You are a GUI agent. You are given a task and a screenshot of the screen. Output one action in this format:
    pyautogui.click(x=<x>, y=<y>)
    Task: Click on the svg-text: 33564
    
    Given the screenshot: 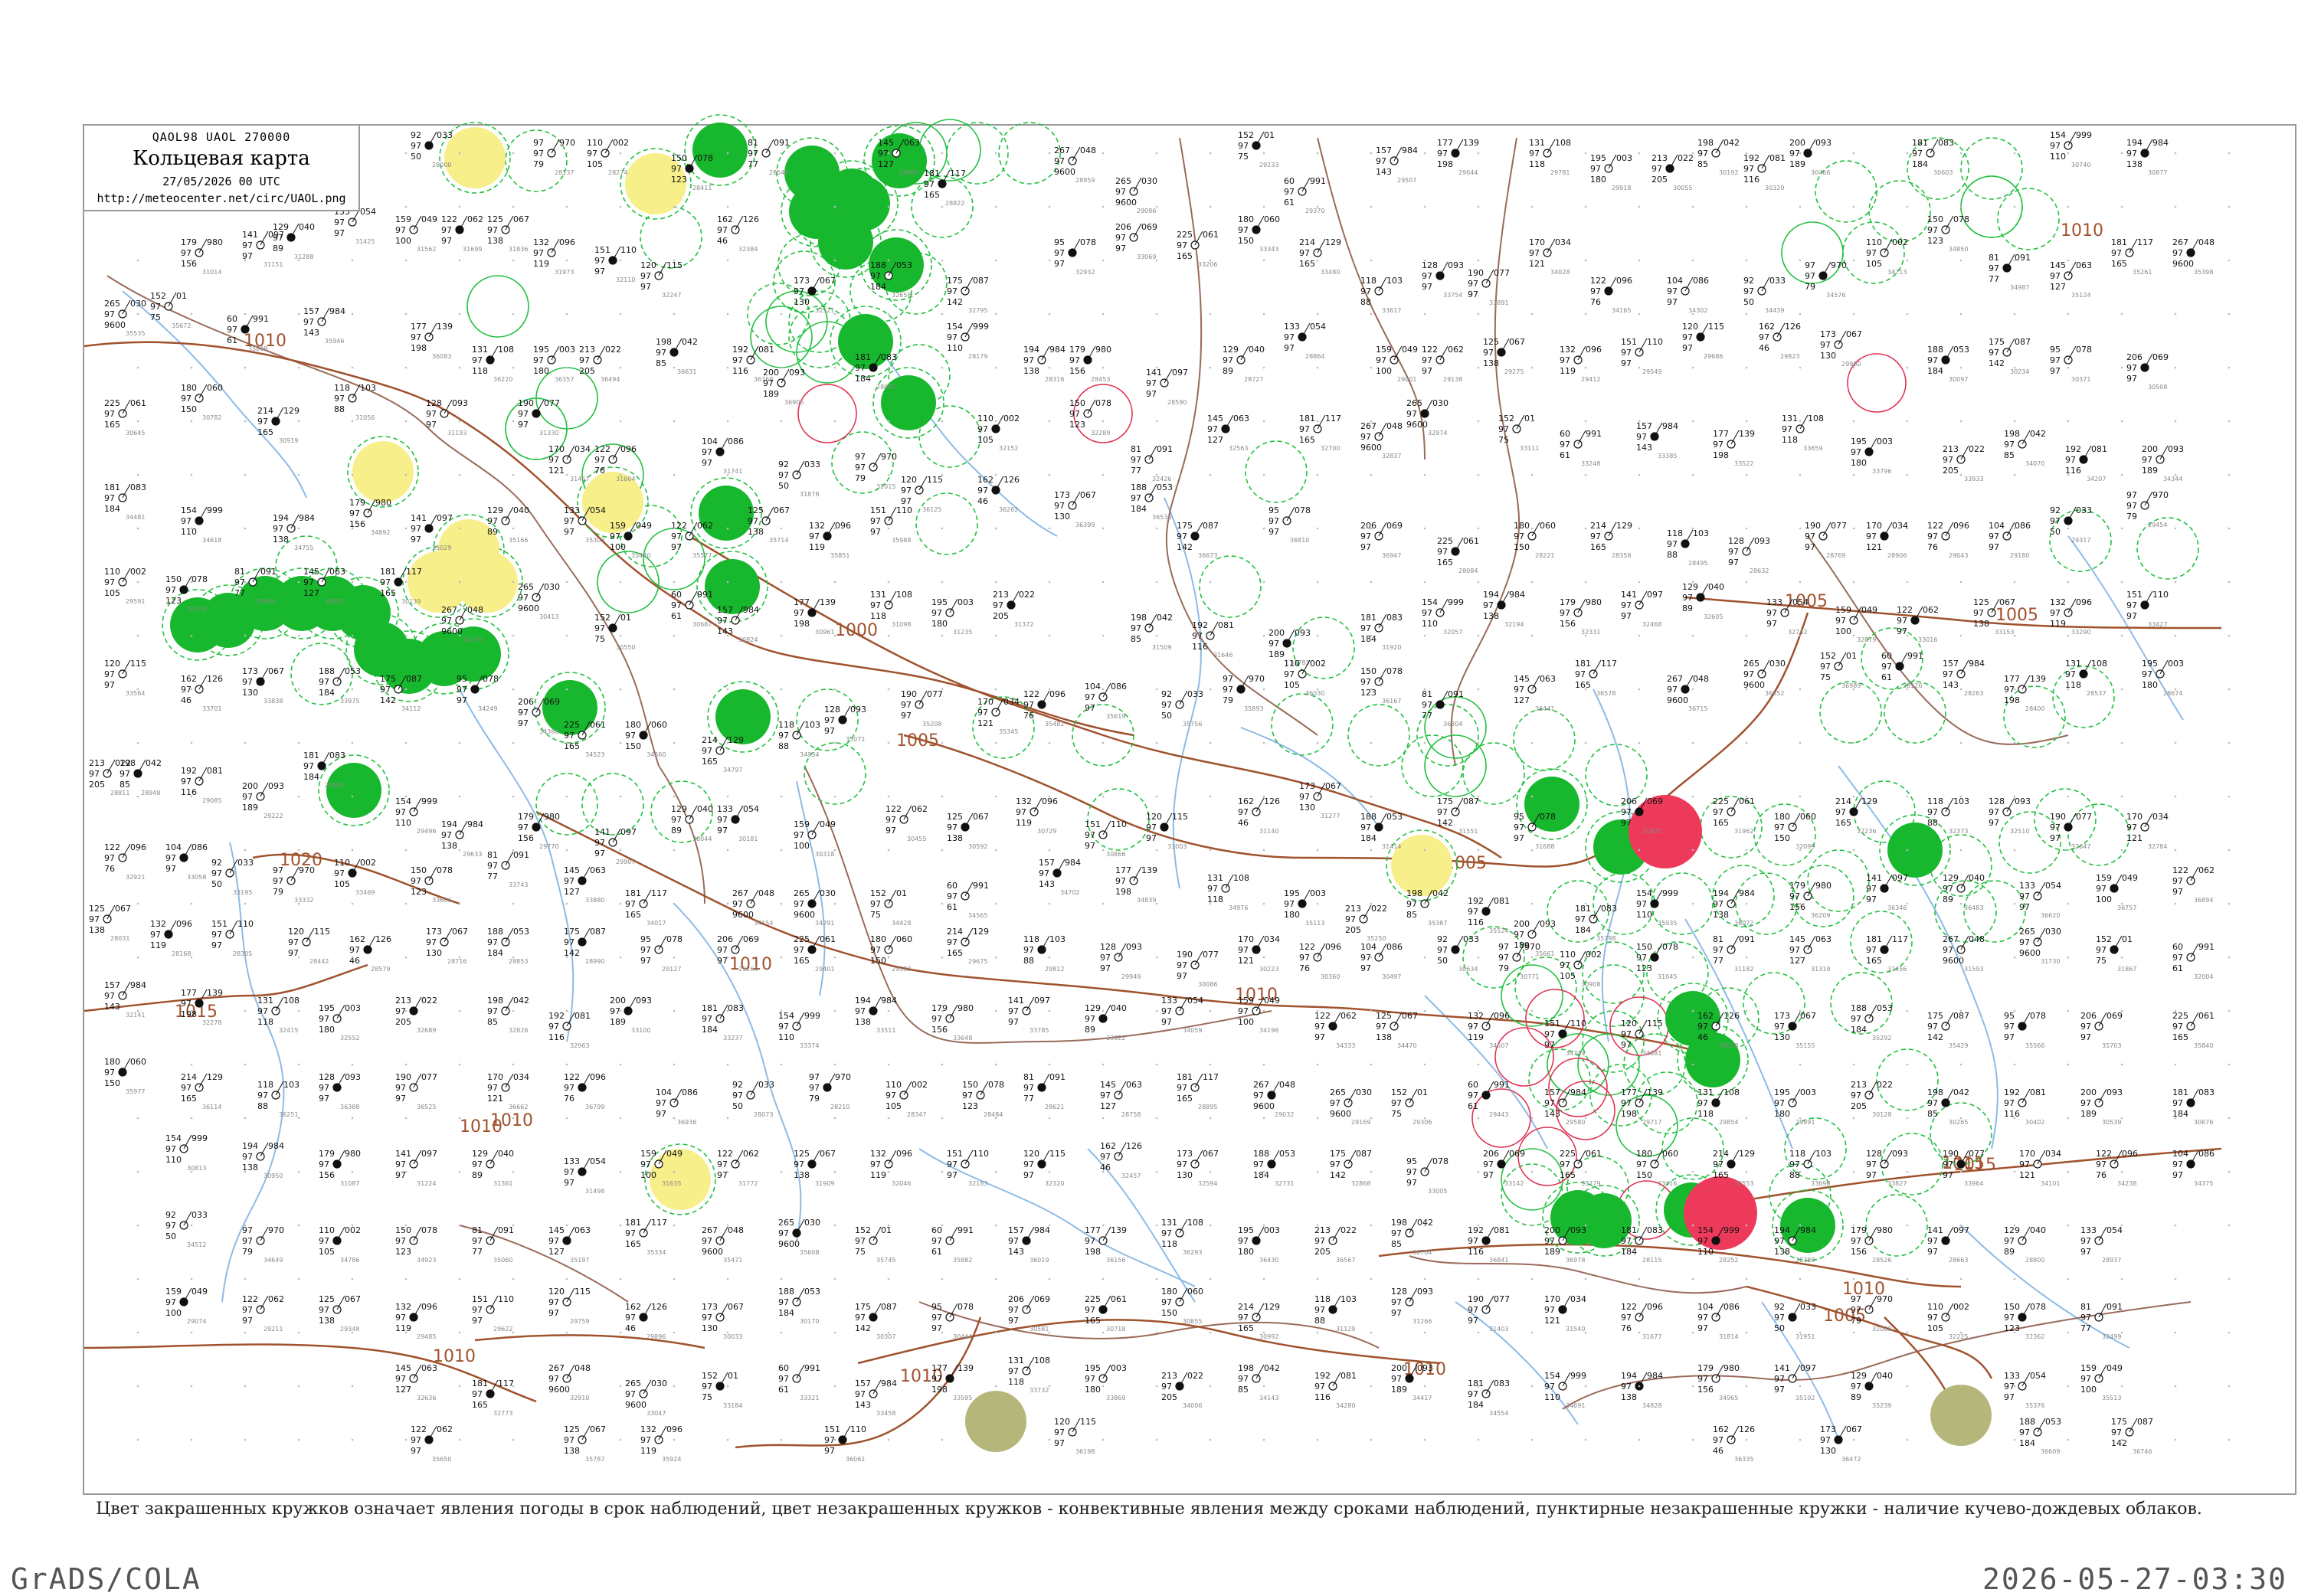 What is the action you would take?
    pyautogui.click(x=135, y=694)
    